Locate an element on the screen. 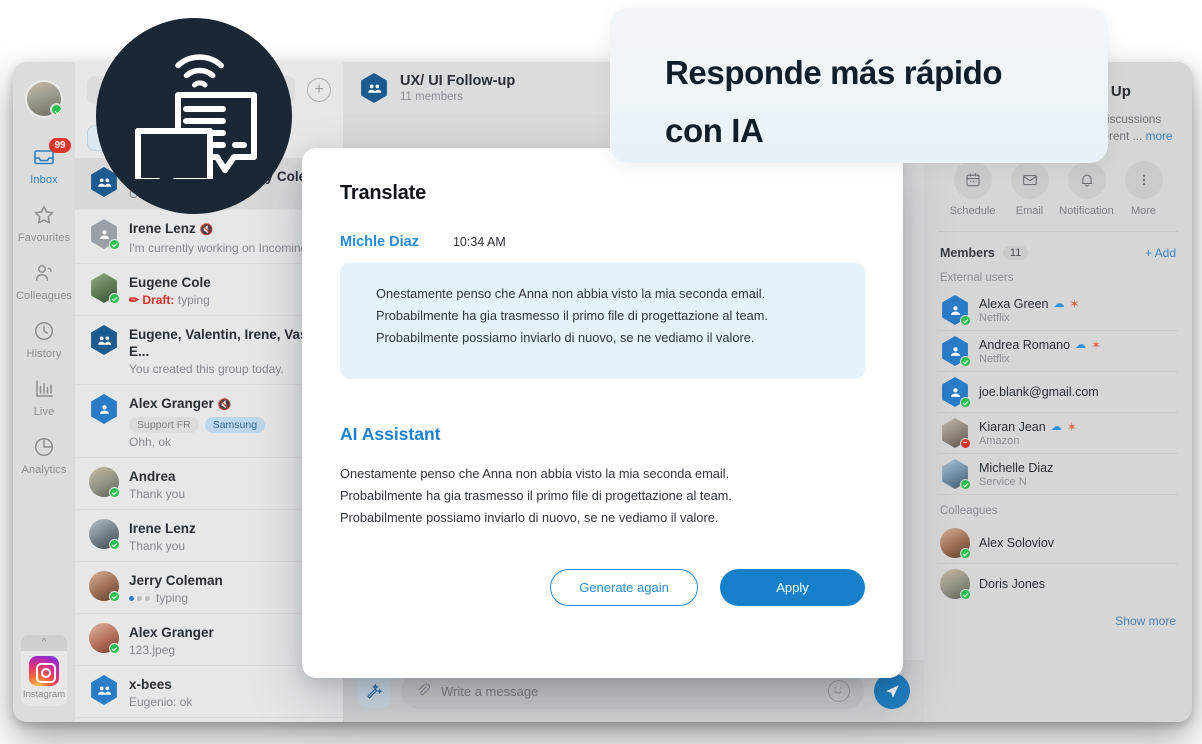  member-row: joe.blank@gmail.com is located at coordinates (1058, 392).